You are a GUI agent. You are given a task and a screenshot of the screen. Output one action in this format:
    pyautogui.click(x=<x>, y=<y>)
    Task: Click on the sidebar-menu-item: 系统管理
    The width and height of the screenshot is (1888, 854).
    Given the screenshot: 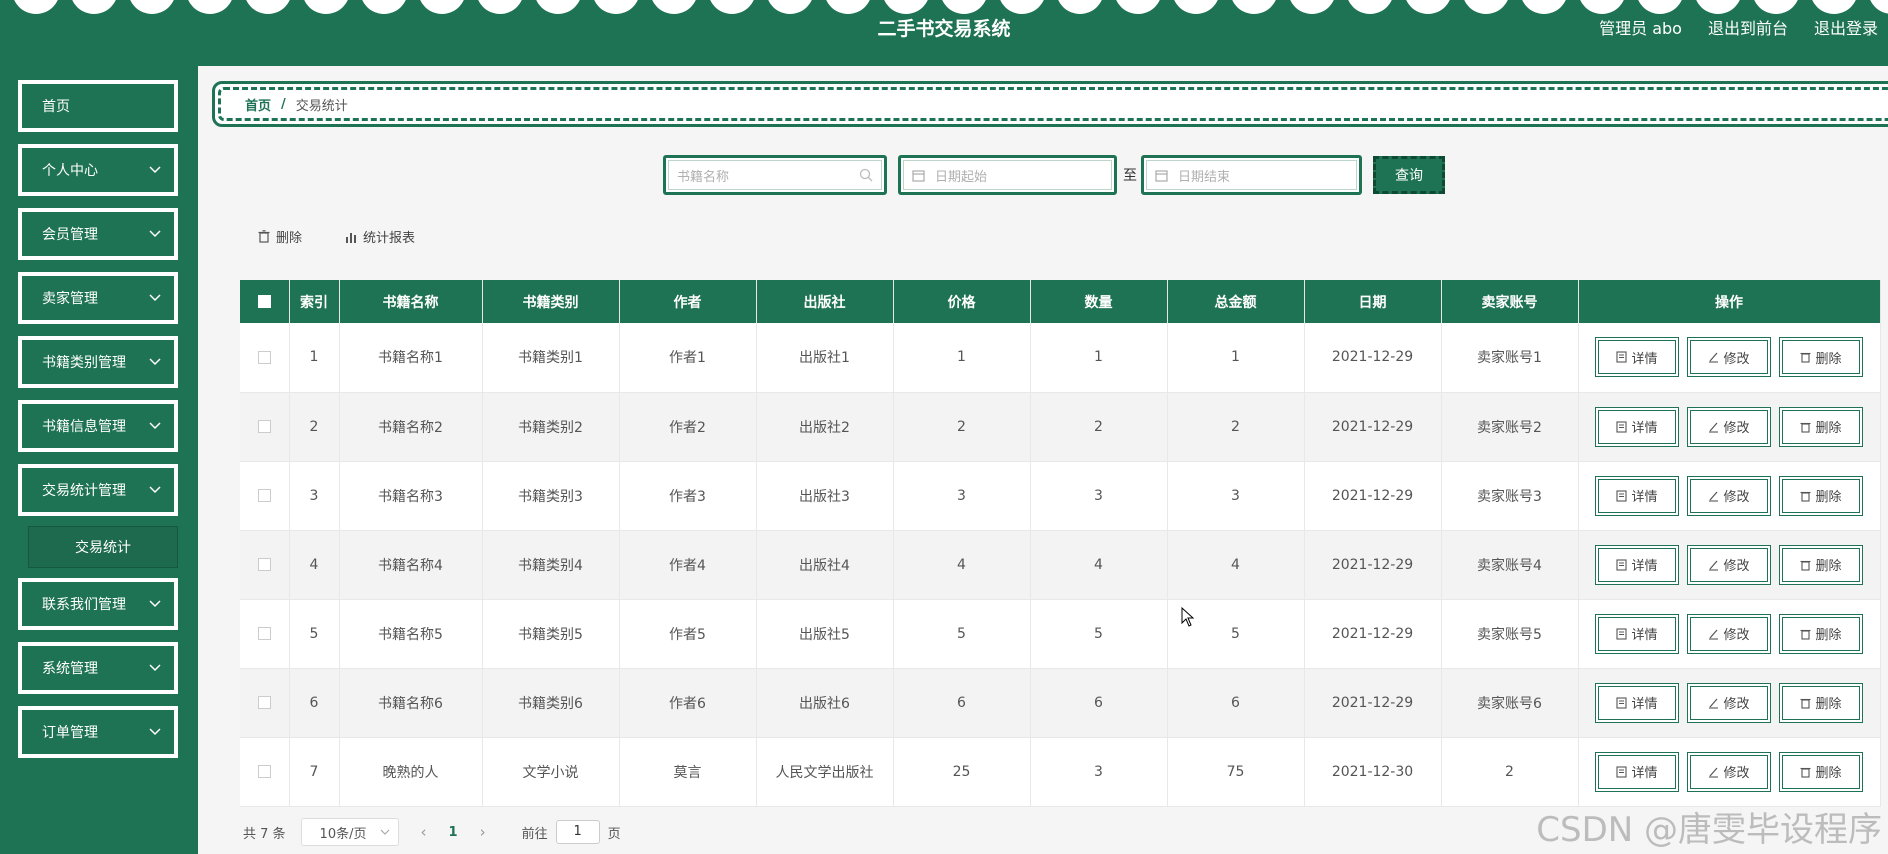 What is the action you would take?
    pyautogui.click(x=98, y=668)
    